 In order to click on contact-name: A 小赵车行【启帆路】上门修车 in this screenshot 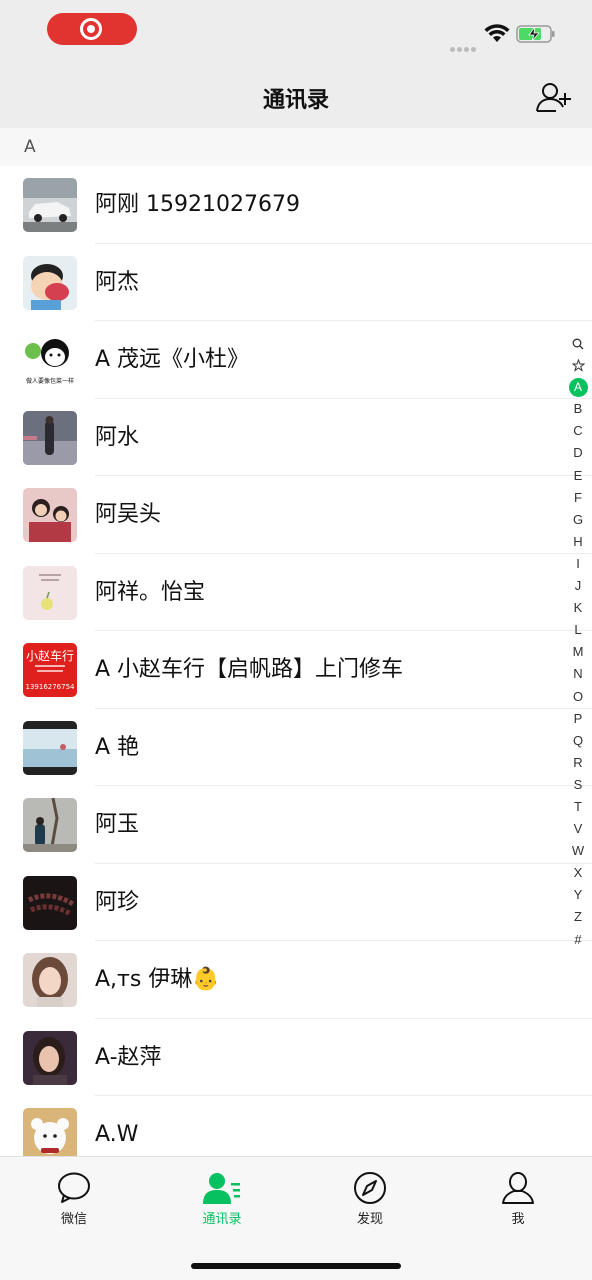, I will do `click(249, 669)`.